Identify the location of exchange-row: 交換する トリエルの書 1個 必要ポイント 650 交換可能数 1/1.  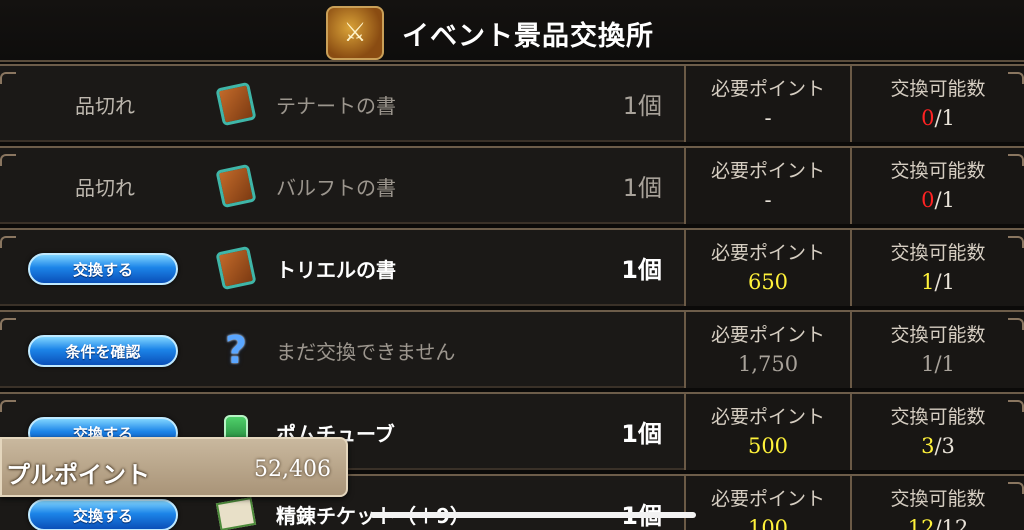
(512, 267).